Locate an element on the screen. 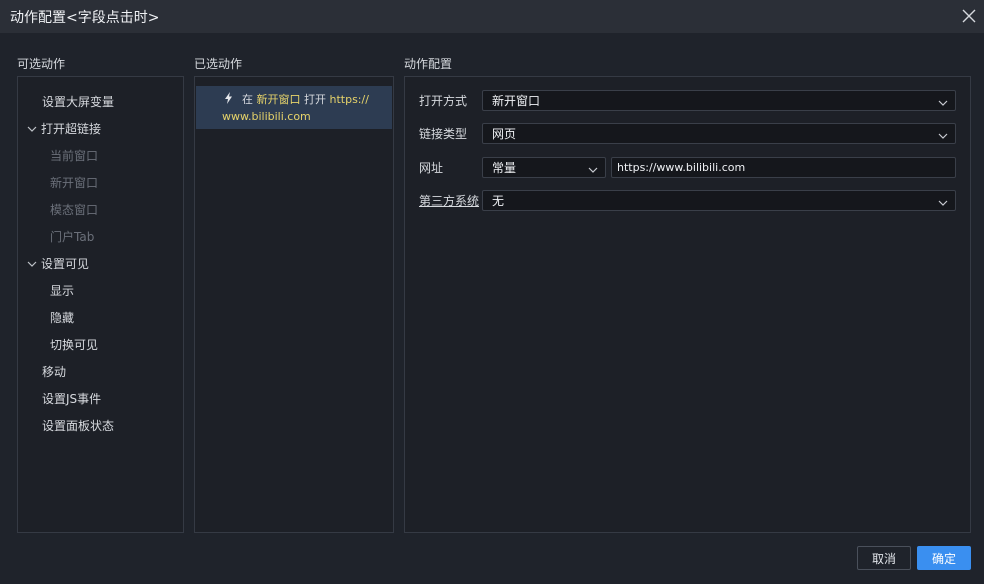  tree-group-open-link: 打开超链接 is located at coordinates (100, 129).